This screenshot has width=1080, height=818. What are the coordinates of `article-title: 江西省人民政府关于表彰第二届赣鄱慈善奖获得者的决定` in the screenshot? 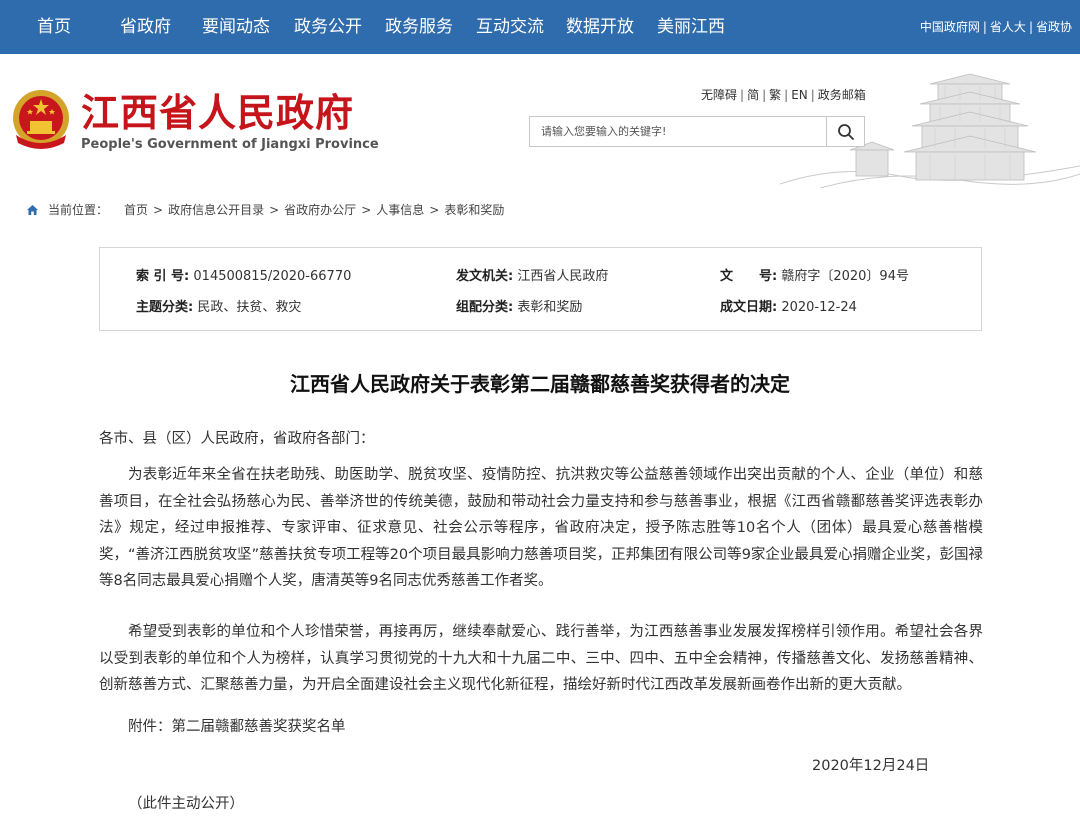 It's located at (540, 384).